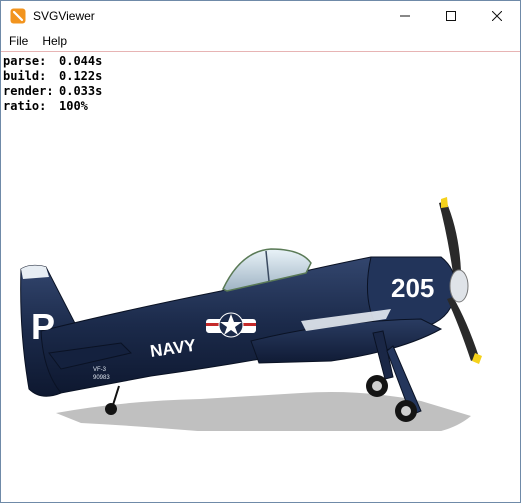 The height and width of the screenshot is (503, 521). I want to click on tail-letter: P, so click(43, 326).